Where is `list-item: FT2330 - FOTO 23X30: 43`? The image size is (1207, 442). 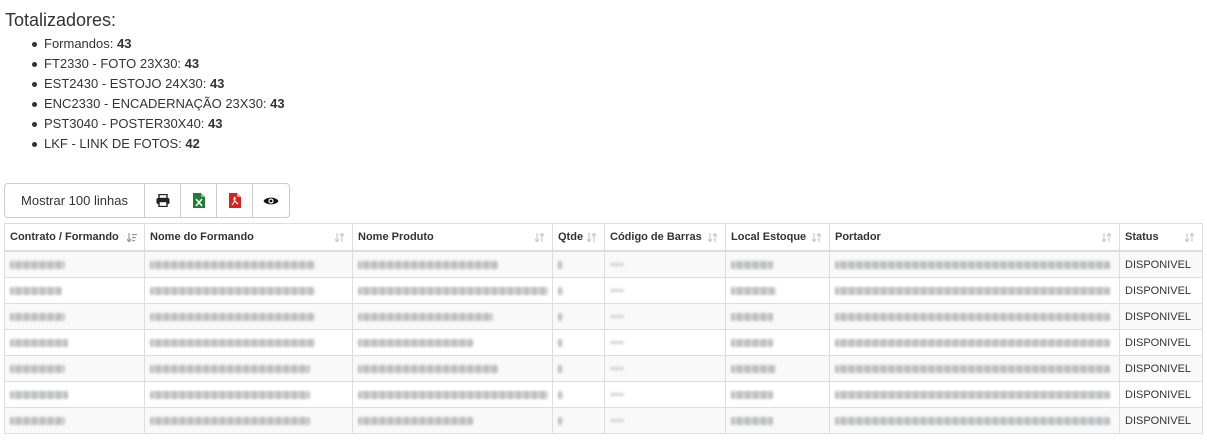 list-item: FT2330 - FOTO 23X30: 43 is located at coordinates (158, 64).